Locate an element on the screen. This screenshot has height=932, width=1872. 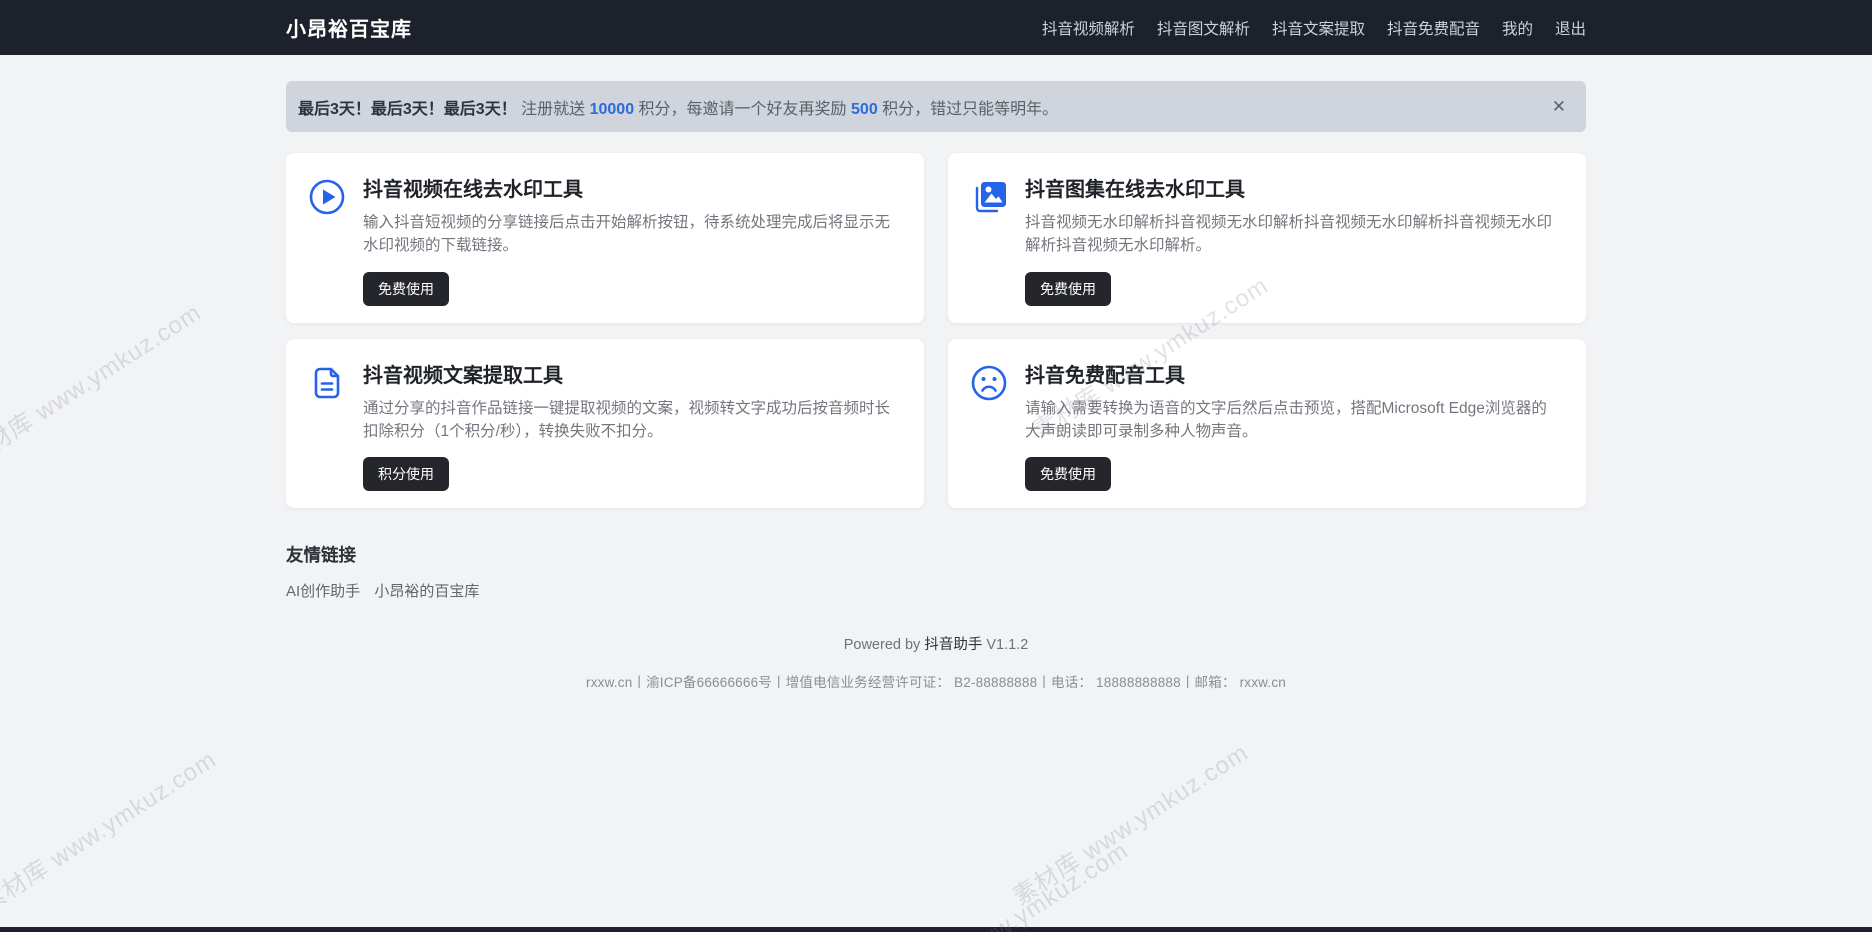
close-icon: ✕ is located at coordinates (1559, 106).